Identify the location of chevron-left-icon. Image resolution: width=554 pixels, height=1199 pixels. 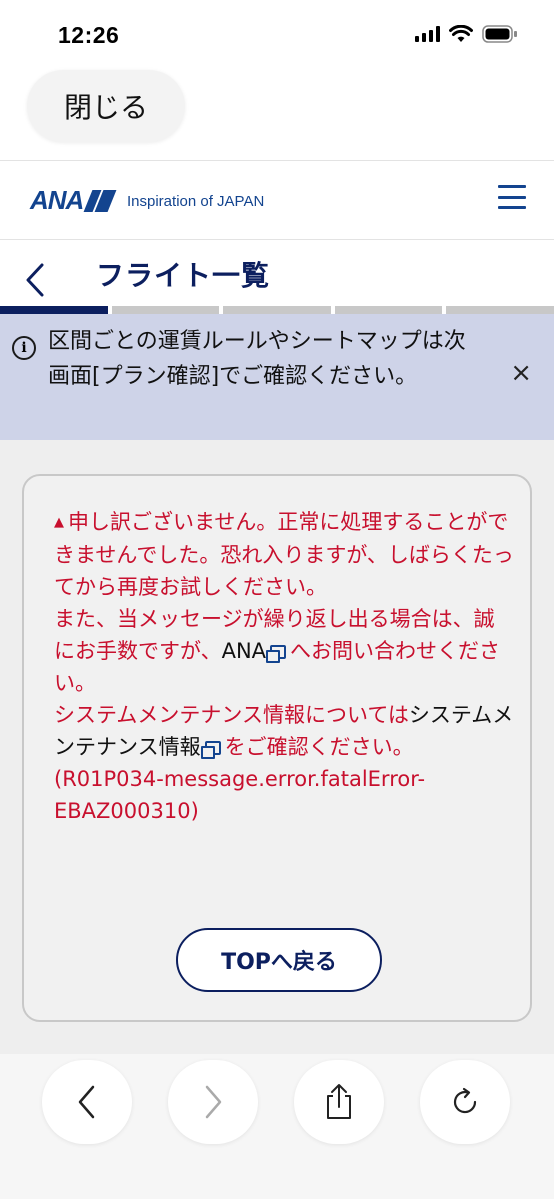
(86, 1102).